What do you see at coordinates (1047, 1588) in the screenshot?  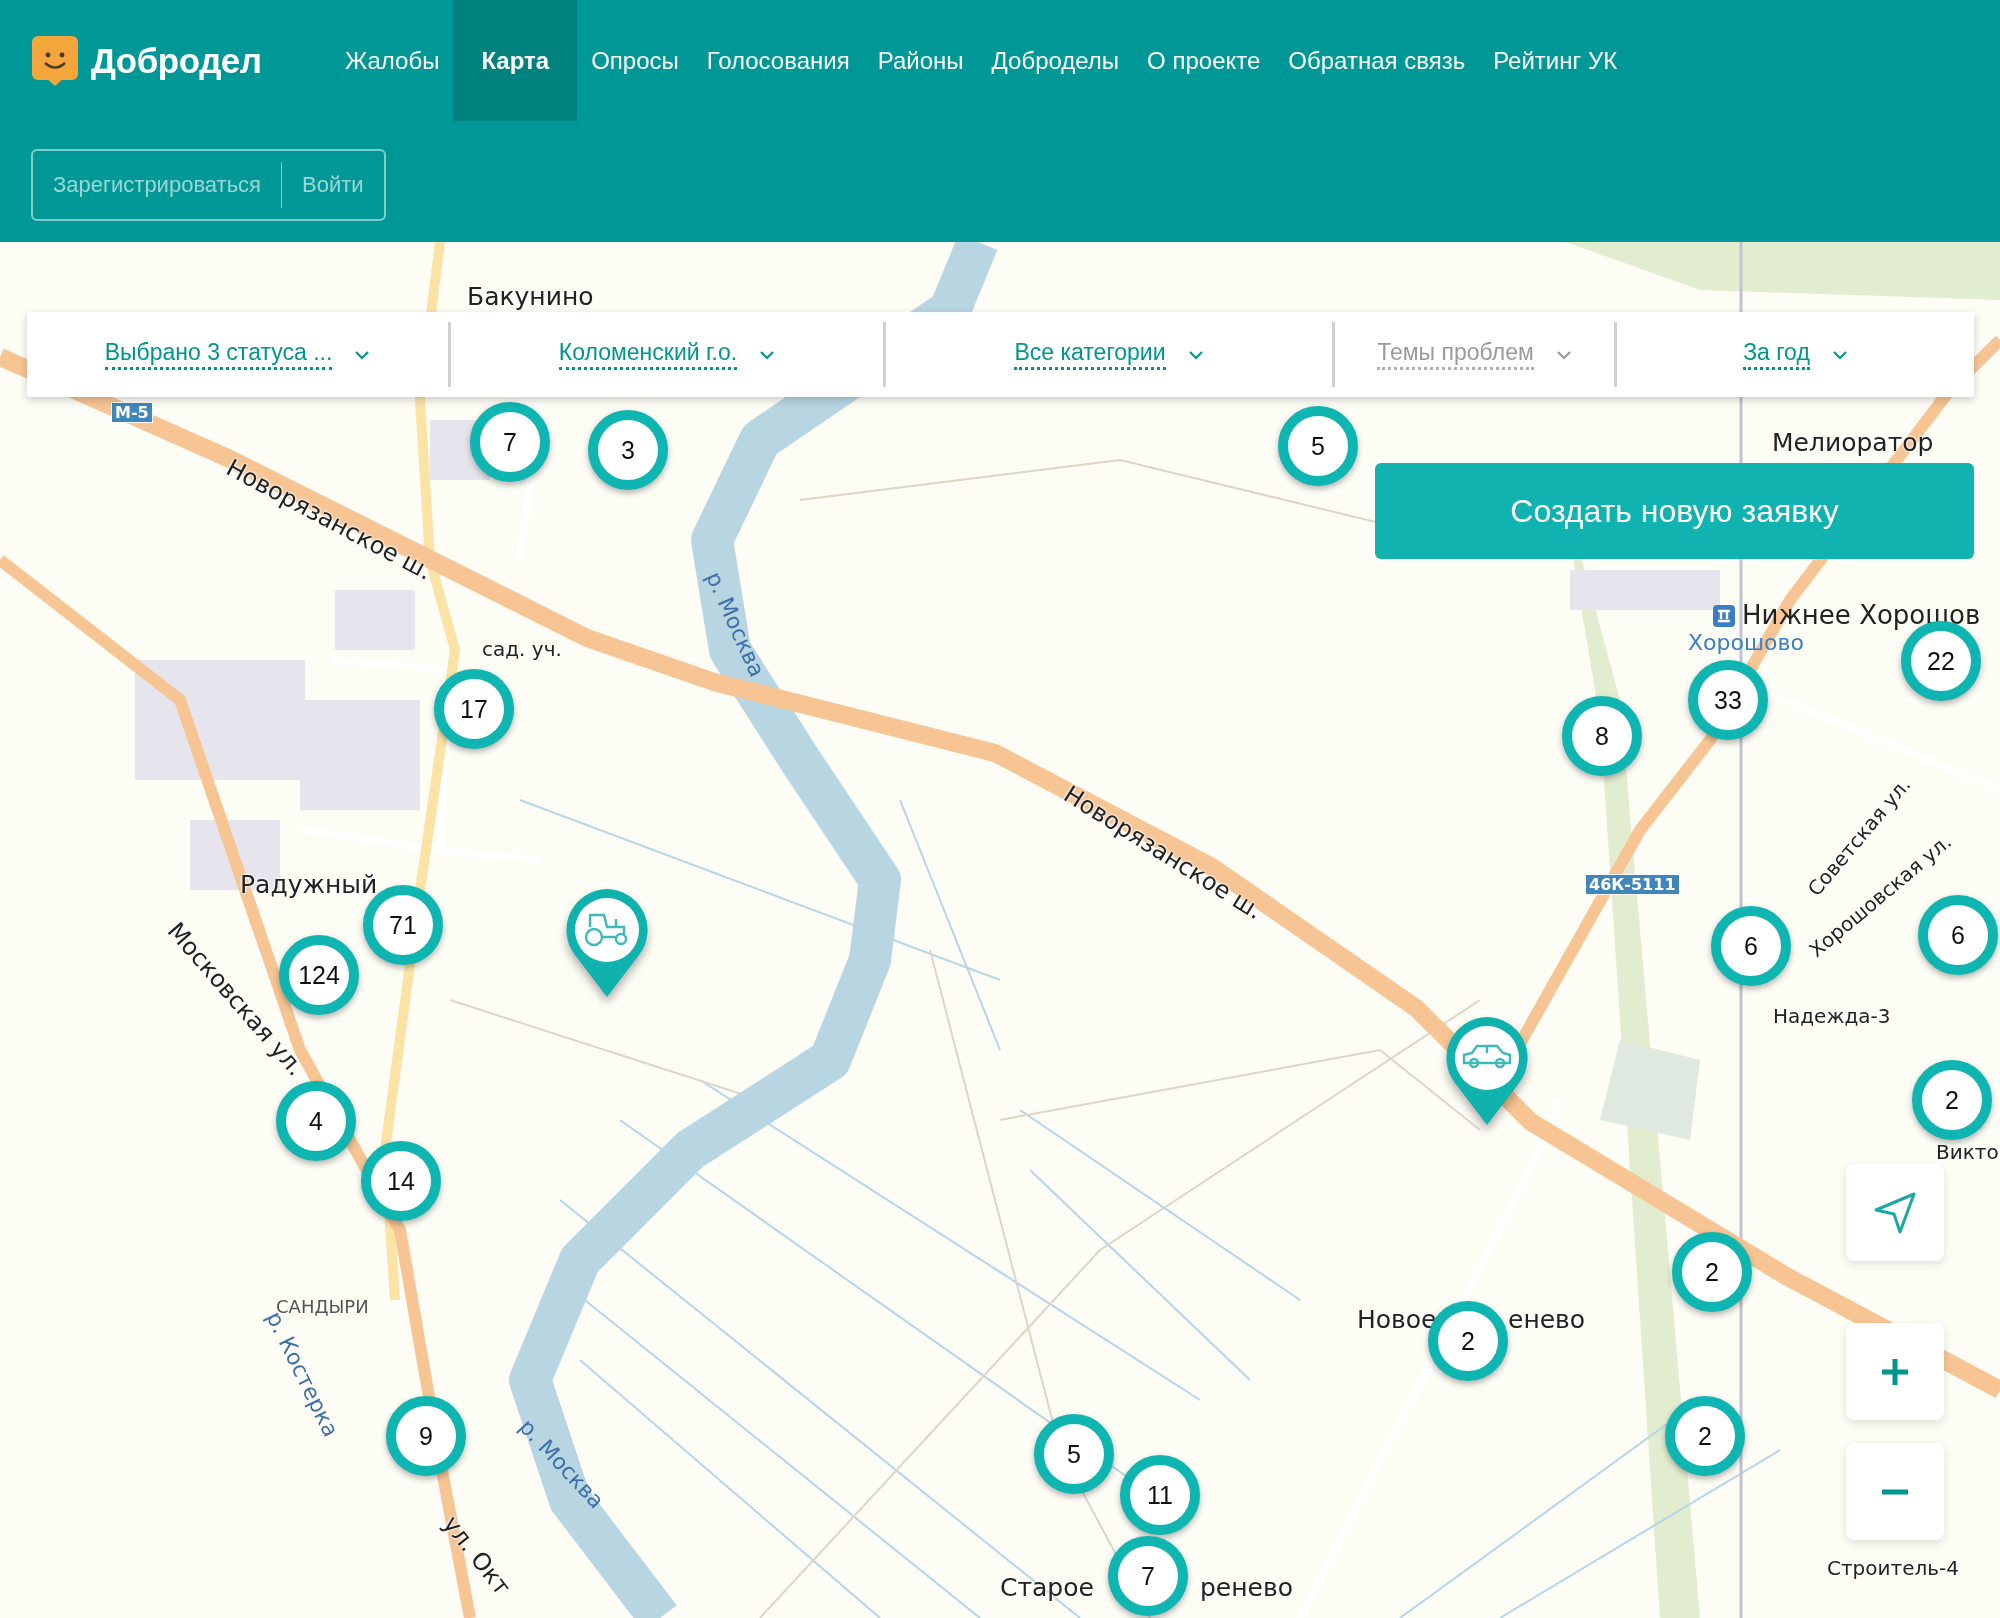 I see `place-label: Старое` at bounding box center [1047, 1588].